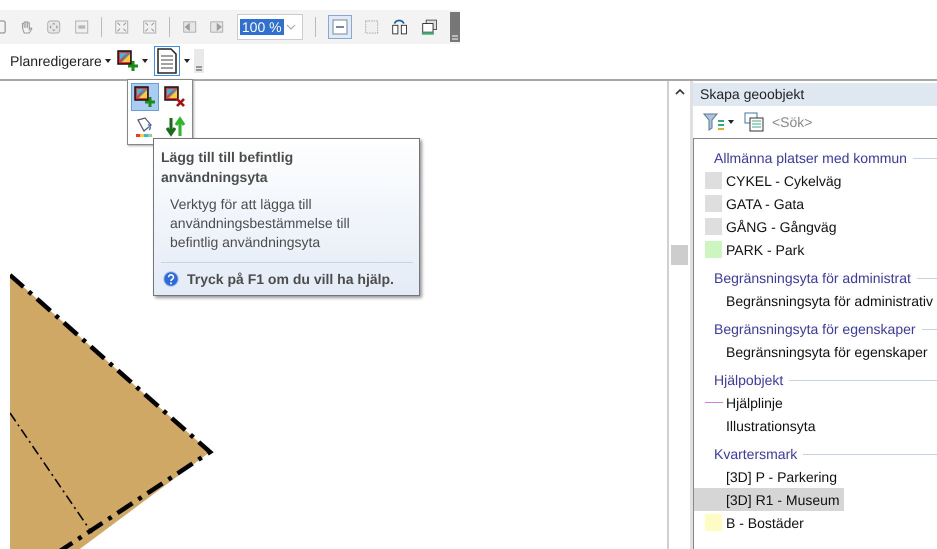 This screenshot has width=937, height=549. I want to click on geoobject-item: [3D] R1 - Museum, so click(769, 499).